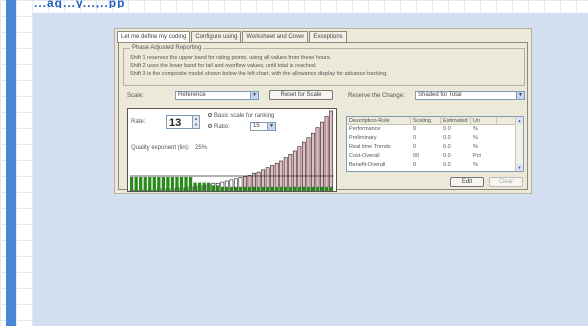 The image size is (588, 326). What do you see at coordinates (167, 48) in the screenshot?
I see `group-legend: Phase Adjusted Reporting` at bounding box center [167, 48].